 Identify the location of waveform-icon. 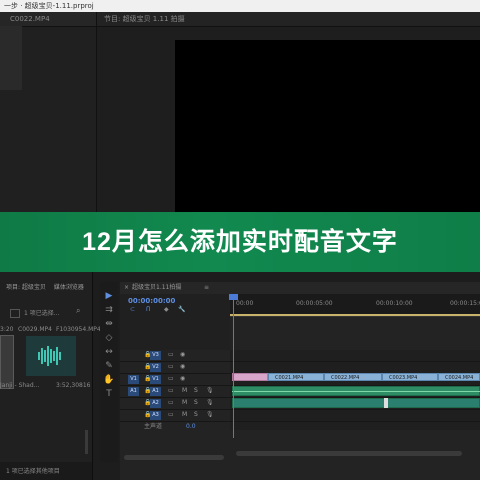
(49, 356).